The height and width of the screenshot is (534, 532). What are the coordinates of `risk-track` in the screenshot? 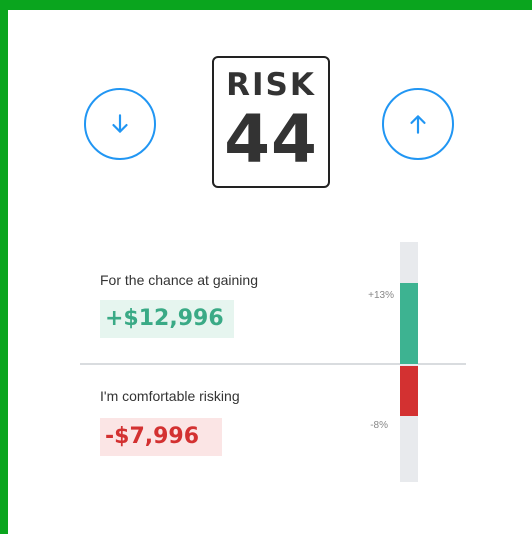 It's located at (409, 362).